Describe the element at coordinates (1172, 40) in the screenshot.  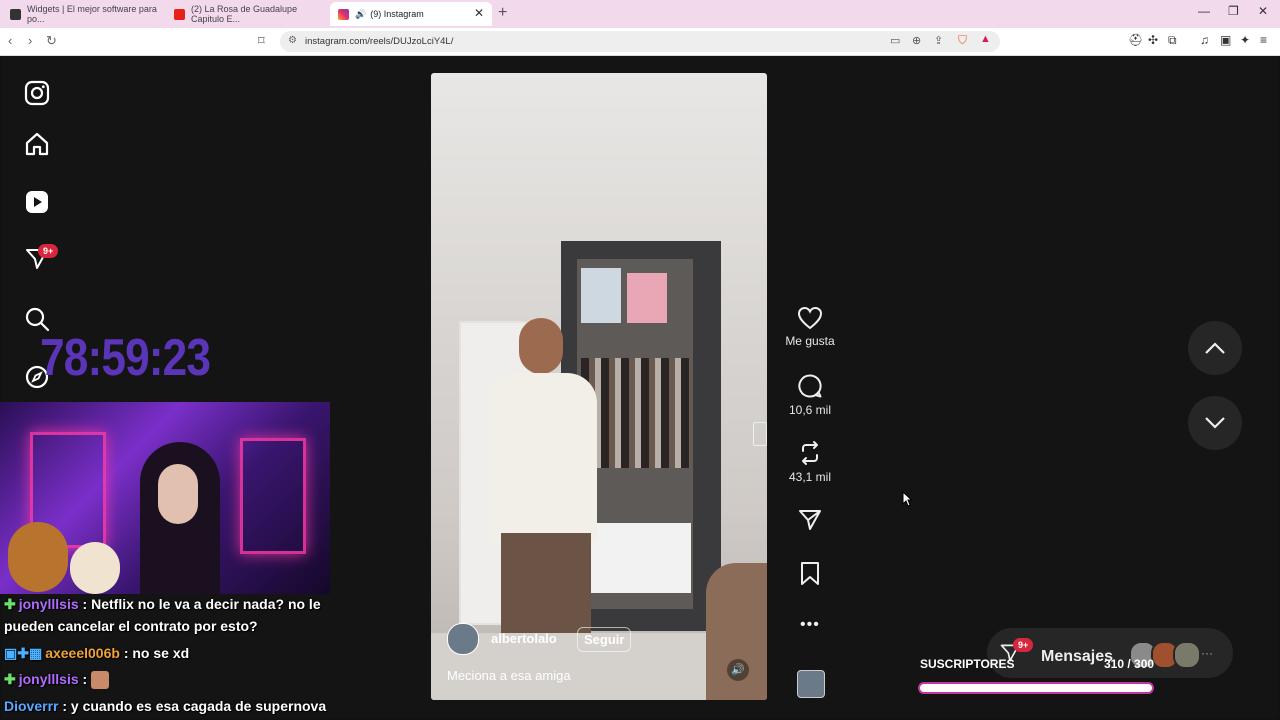
I see `screenshot-icon: ⧉` at that location.